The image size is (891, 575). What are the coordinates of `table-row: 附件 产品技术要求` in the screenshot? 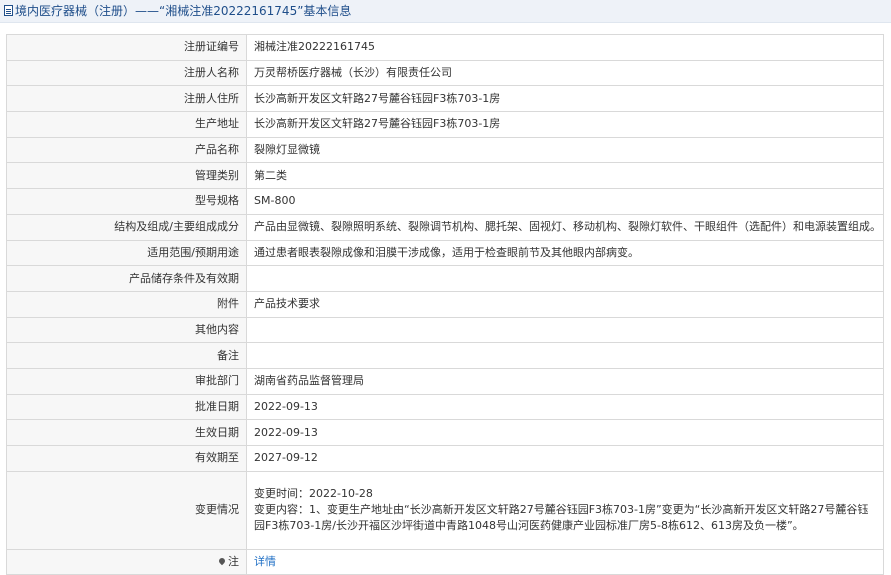 It's located at (445, 304).